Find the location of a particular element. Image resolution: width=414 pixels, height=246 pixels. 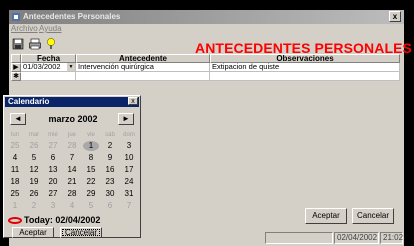

calendar-month: marzo 2002 is located at coordinates (73, 119).